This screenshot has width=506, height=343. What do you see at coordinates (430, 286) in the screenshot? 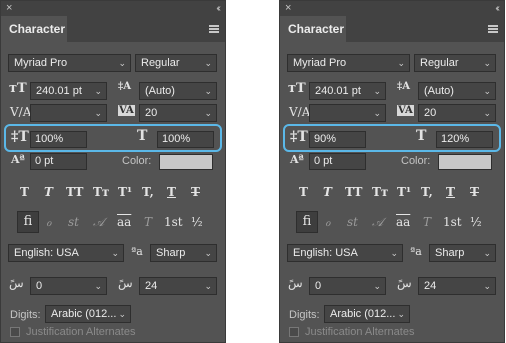
I see `arabic-spacing-right-value: 24` at bounding box center [430, 286].